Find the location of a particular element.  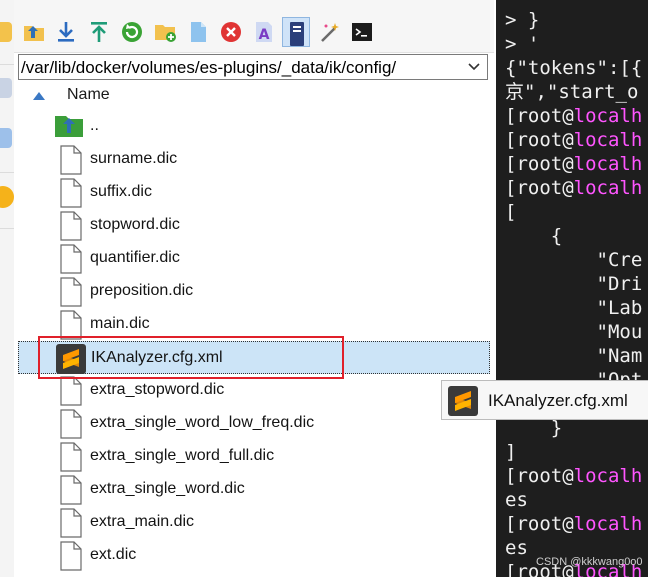

terminal-text: { is located at coordinates (534, 236).